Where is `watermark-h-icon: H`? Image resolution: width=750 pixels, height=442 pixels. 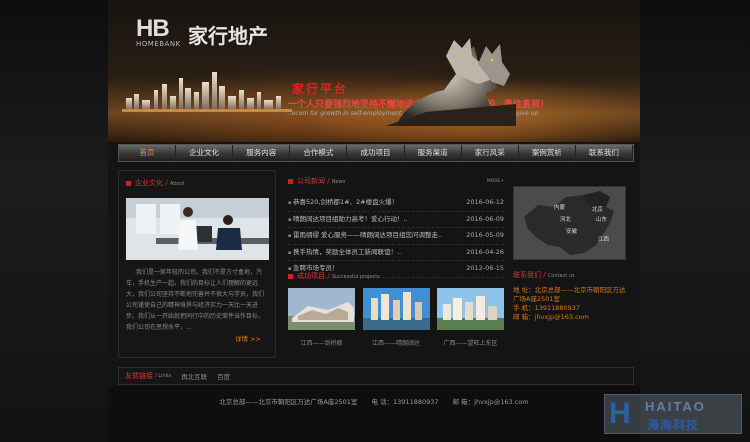
watermark-h-icon: H is located at coordinates (620, 413).